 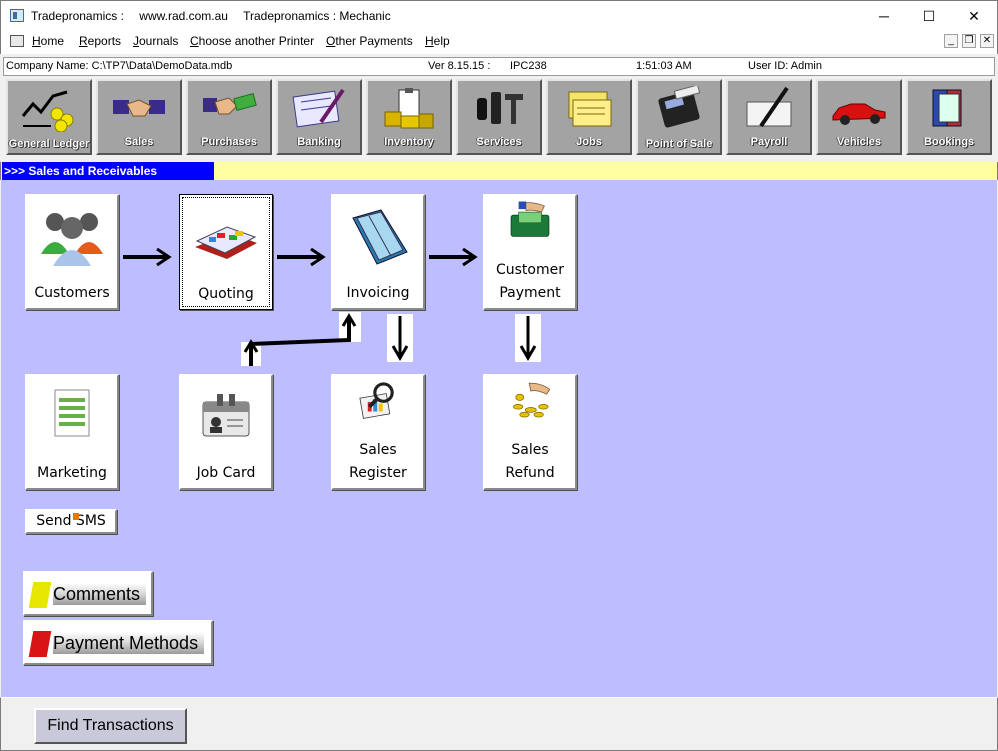 What do you see at coordinates (129, 643) in the screenshot?
I see `payment-methods-label: Payment Methods` at bounding box center [129, 643].